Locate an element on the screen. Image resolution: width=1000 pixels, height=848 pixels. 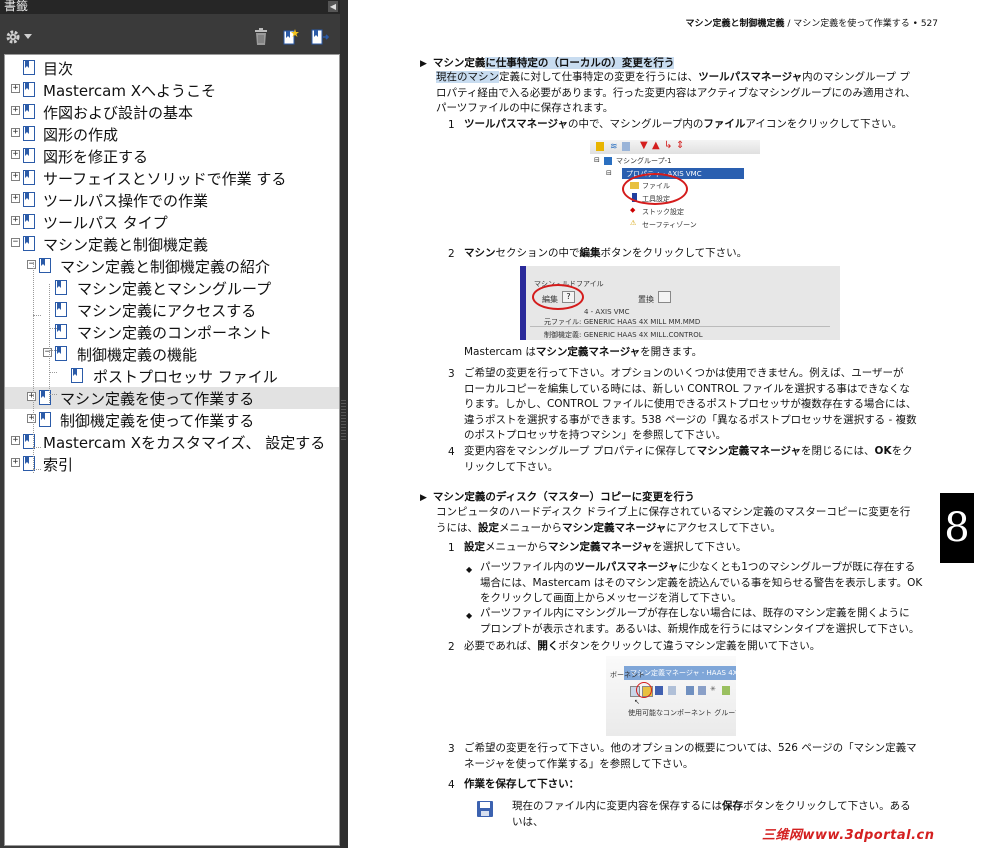
bookmark-item: + ツールパス操作での作業 is located at coordinates (172, 200).